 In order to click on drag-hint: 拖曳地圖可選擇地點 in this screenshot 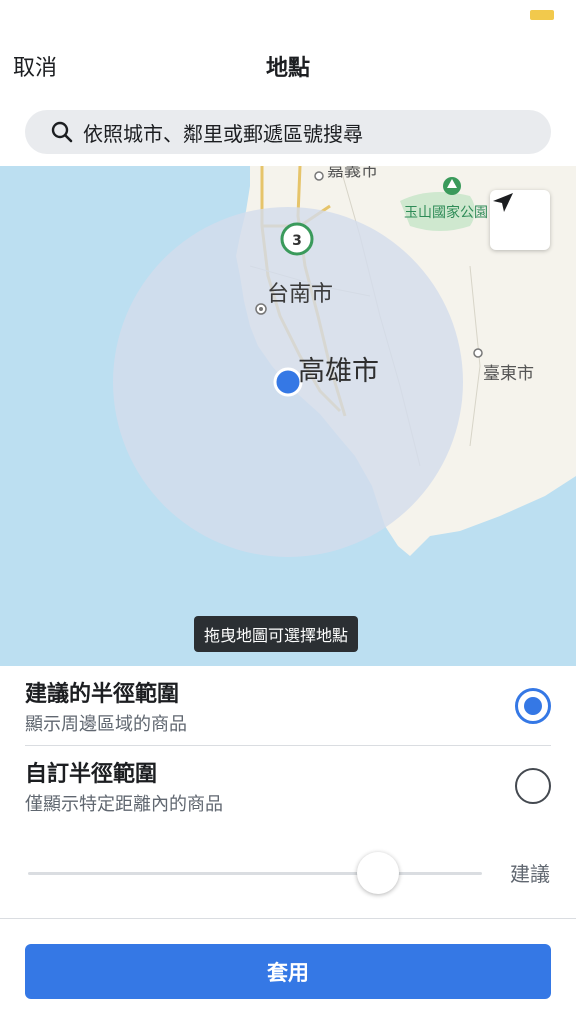, I will do `click(276, 634)`.